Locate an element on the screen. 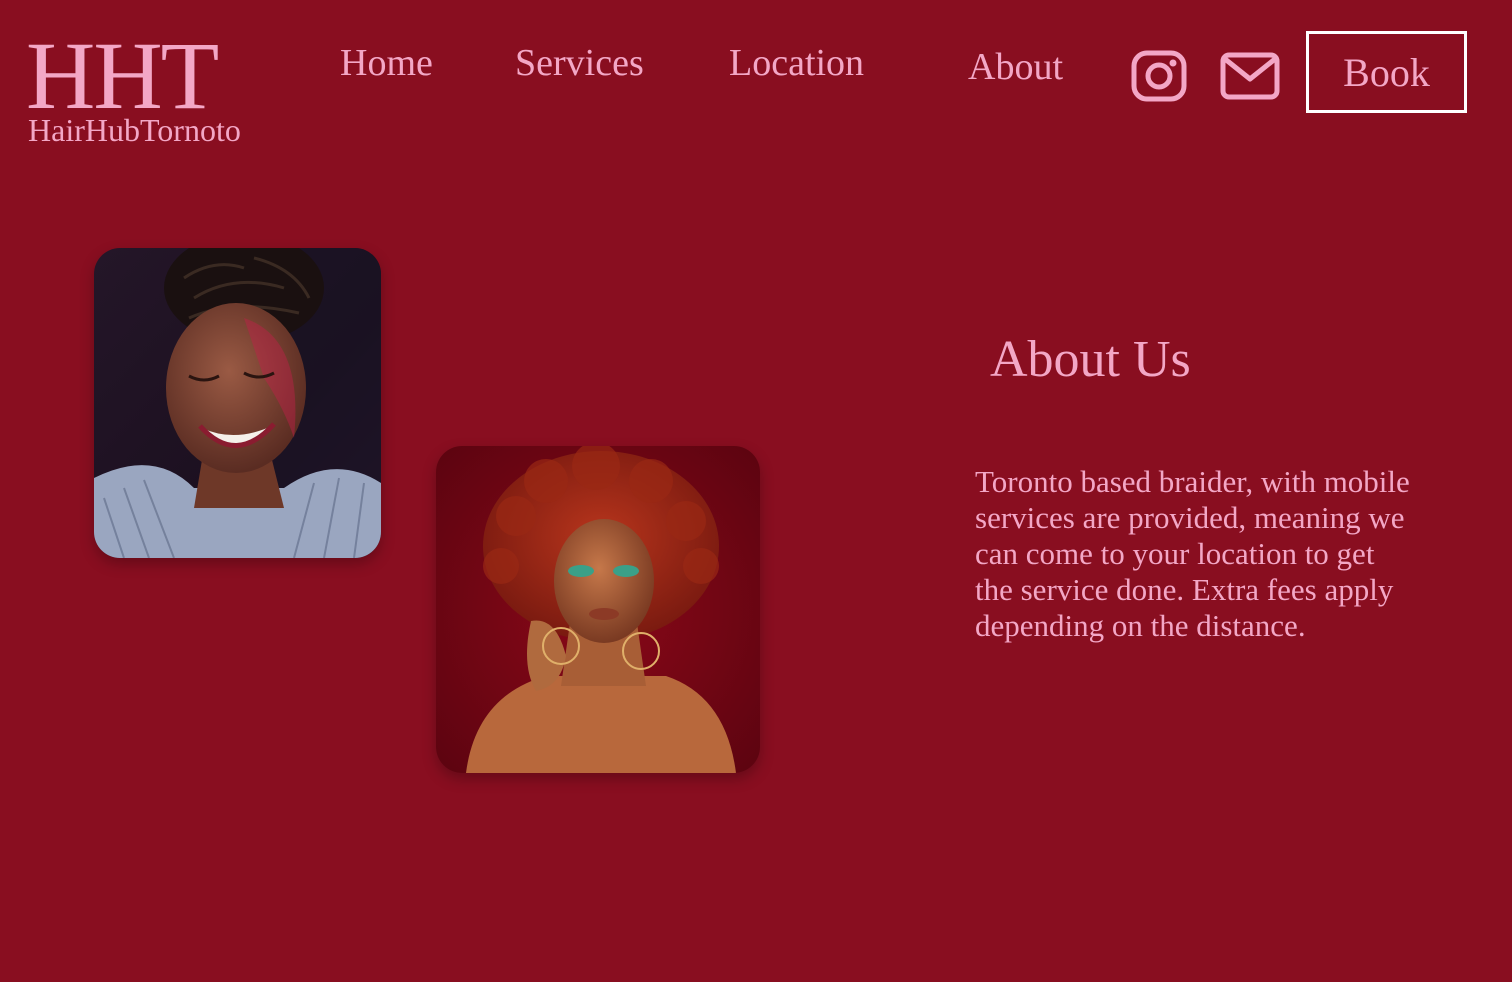 The width and height of the screenshot is (1512, 982). portrait-photo-braids is located at coordinates (237, 403).